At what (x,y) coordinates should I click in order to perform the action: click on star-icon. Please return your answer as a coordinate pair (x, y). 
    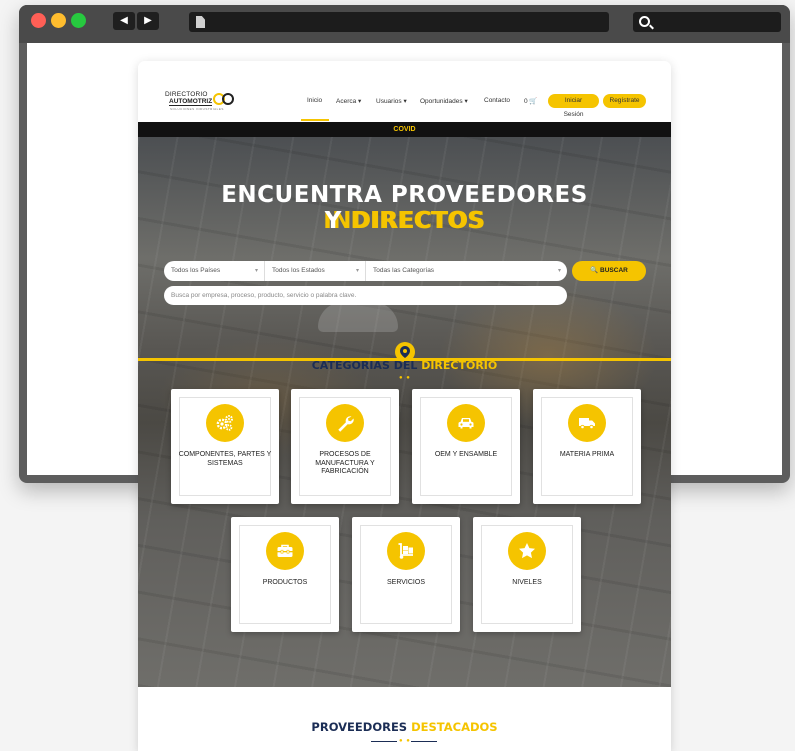
    Looking at the image, I should click on (527, 551).